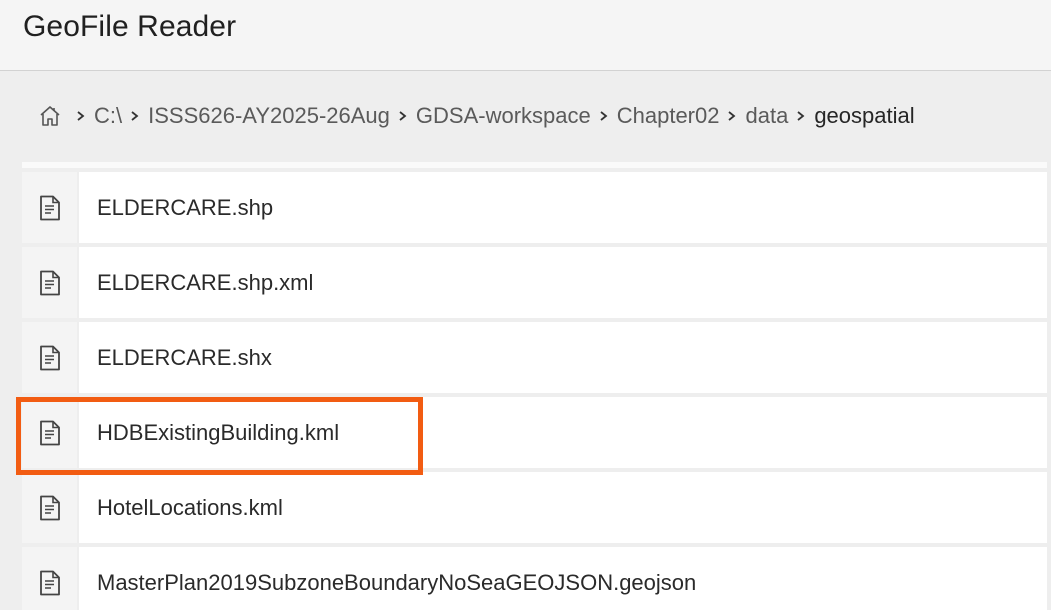 The width and height of the screenshot is (1051, 610). What do you see at coordinates (503, 116) in the screenshot?
I see `breadcrumb-item-workspace: GDSA-workspace` at bounding box center [503, 116].